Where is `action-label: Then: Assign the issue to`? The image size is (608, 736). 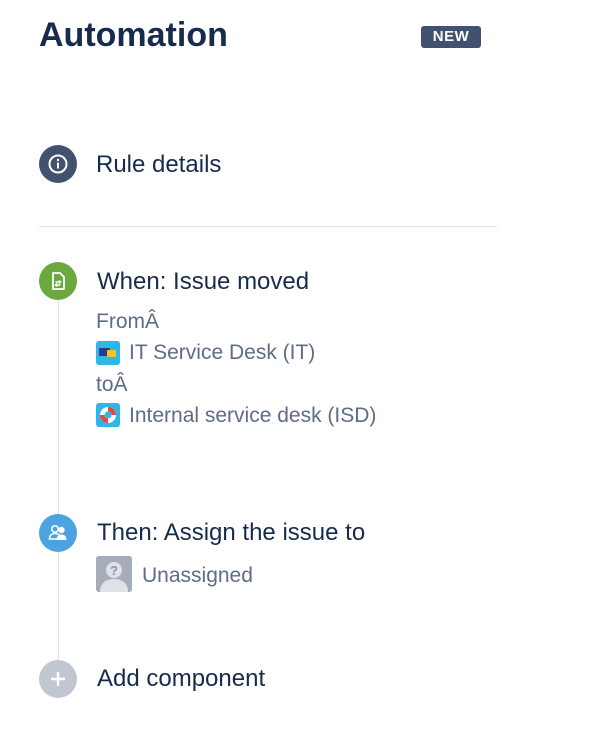 action-label: Then: Assign the issue to is located at coordinates (231, 533).